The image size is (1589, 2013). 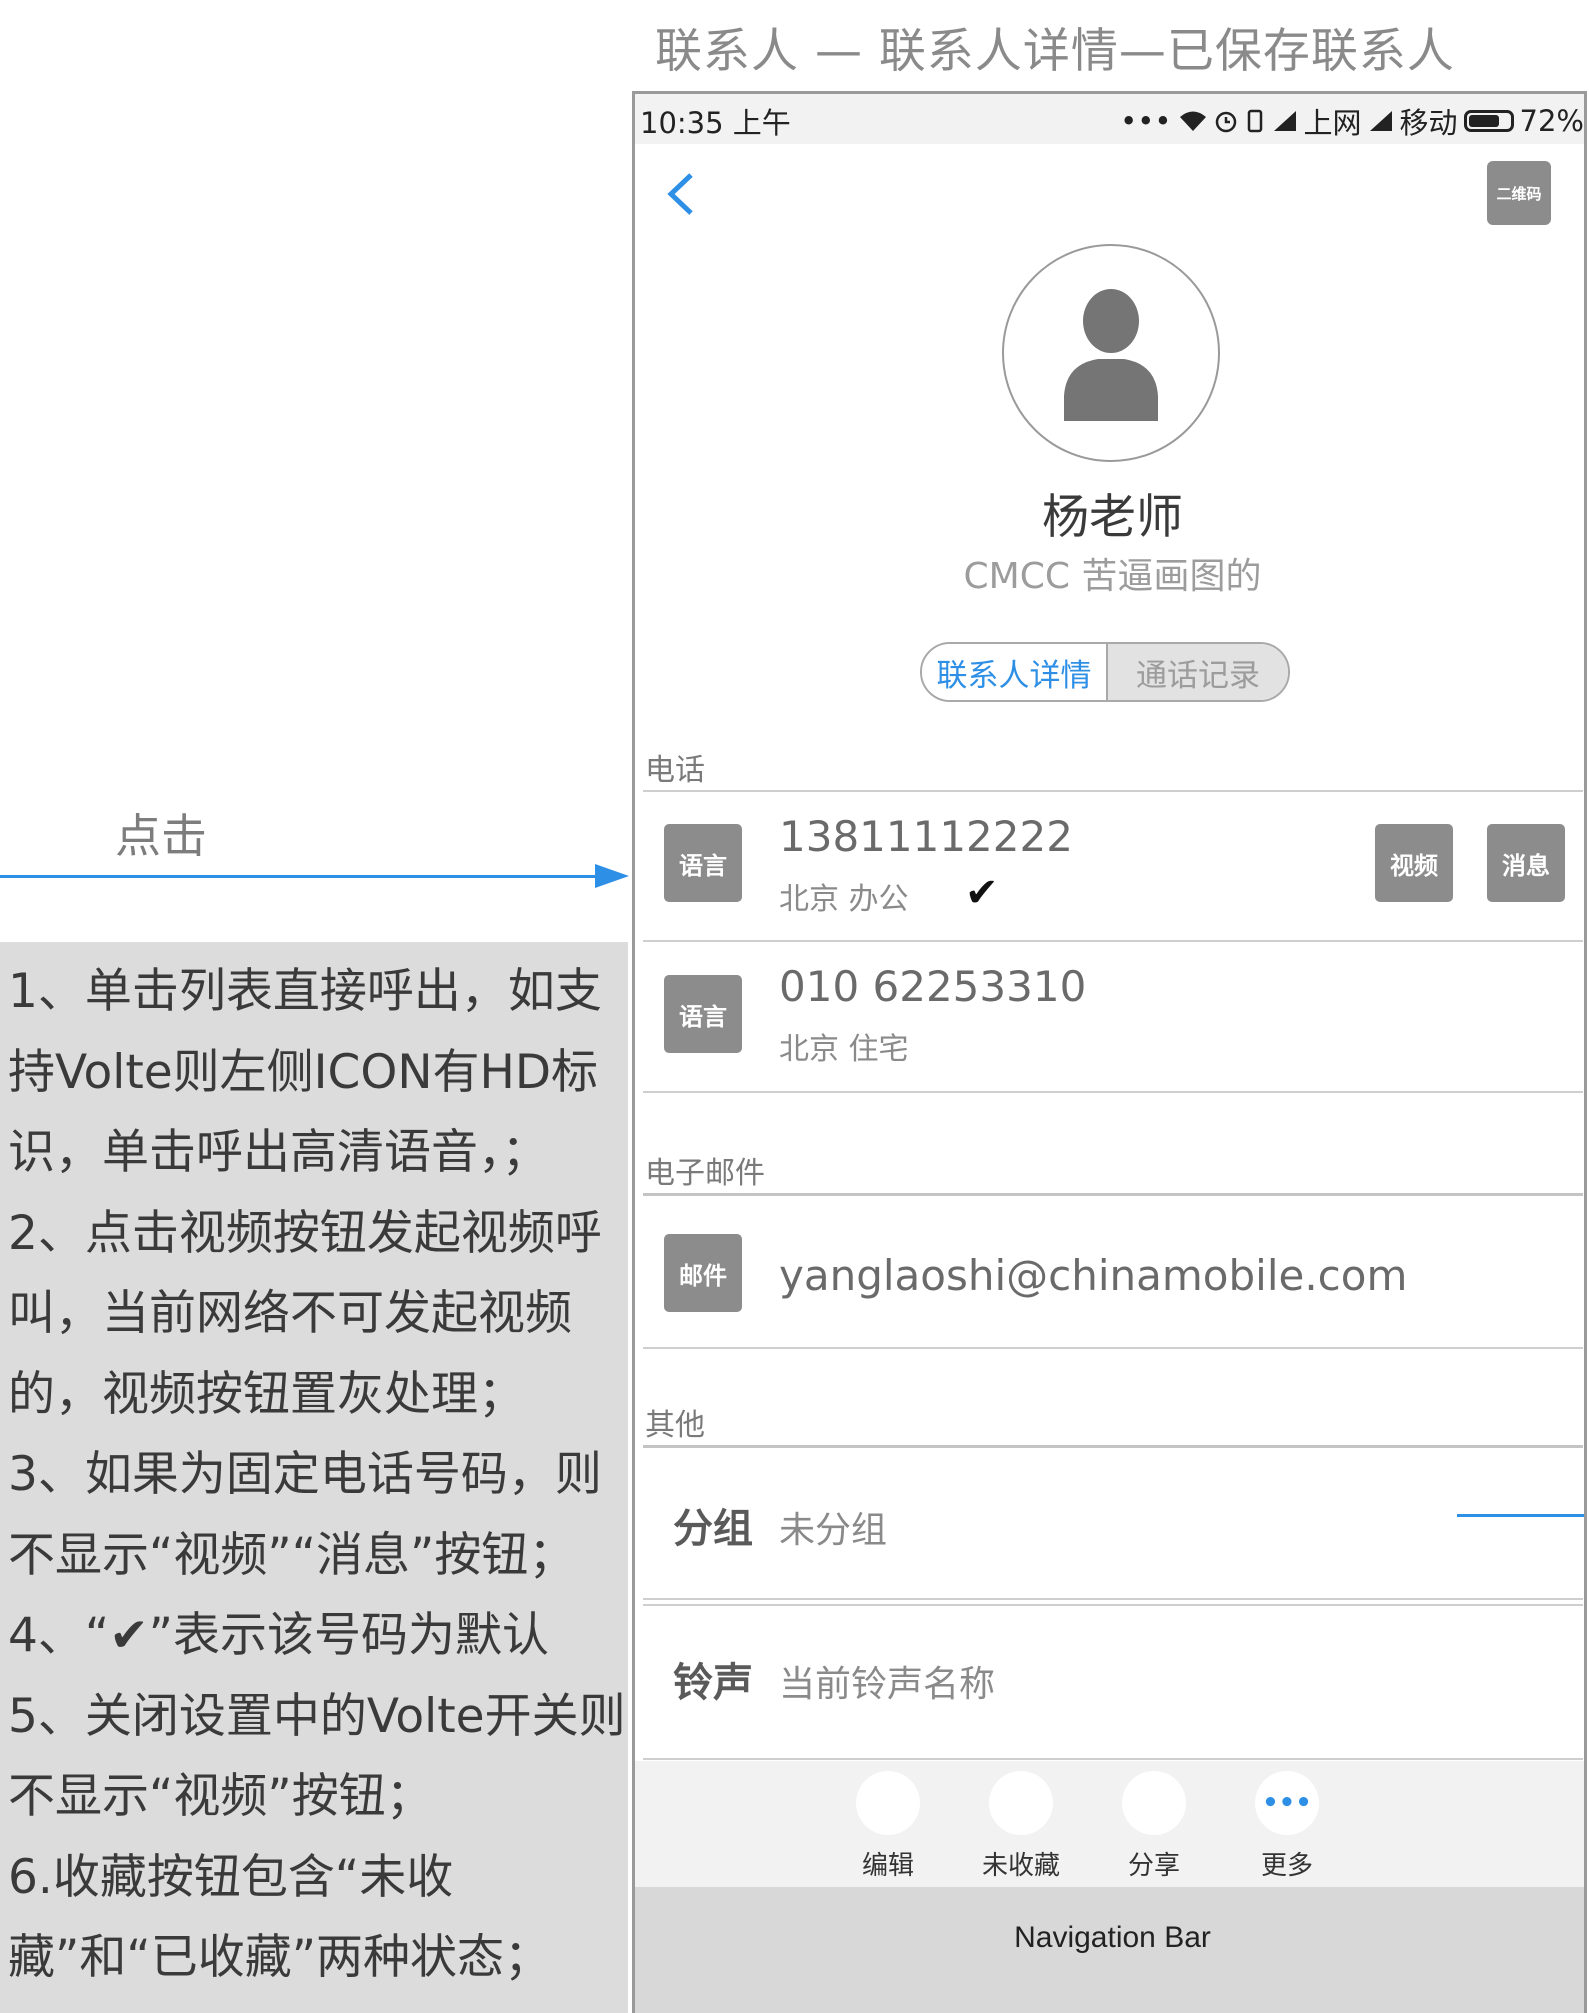 I want to click on tab-call-history: 通话记录, so click(x=1198, y=672).